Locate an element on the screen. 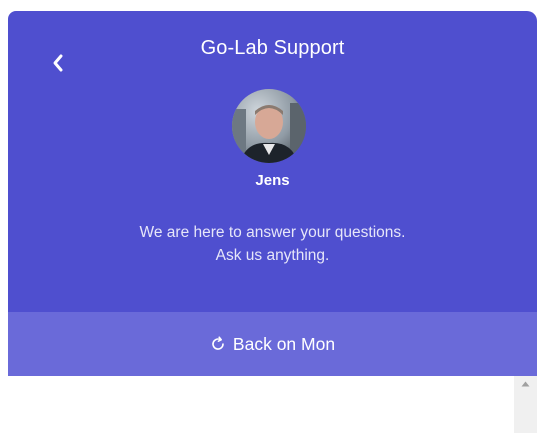 The image size is (540, 433). avatar is located at coordinates (269, 126).